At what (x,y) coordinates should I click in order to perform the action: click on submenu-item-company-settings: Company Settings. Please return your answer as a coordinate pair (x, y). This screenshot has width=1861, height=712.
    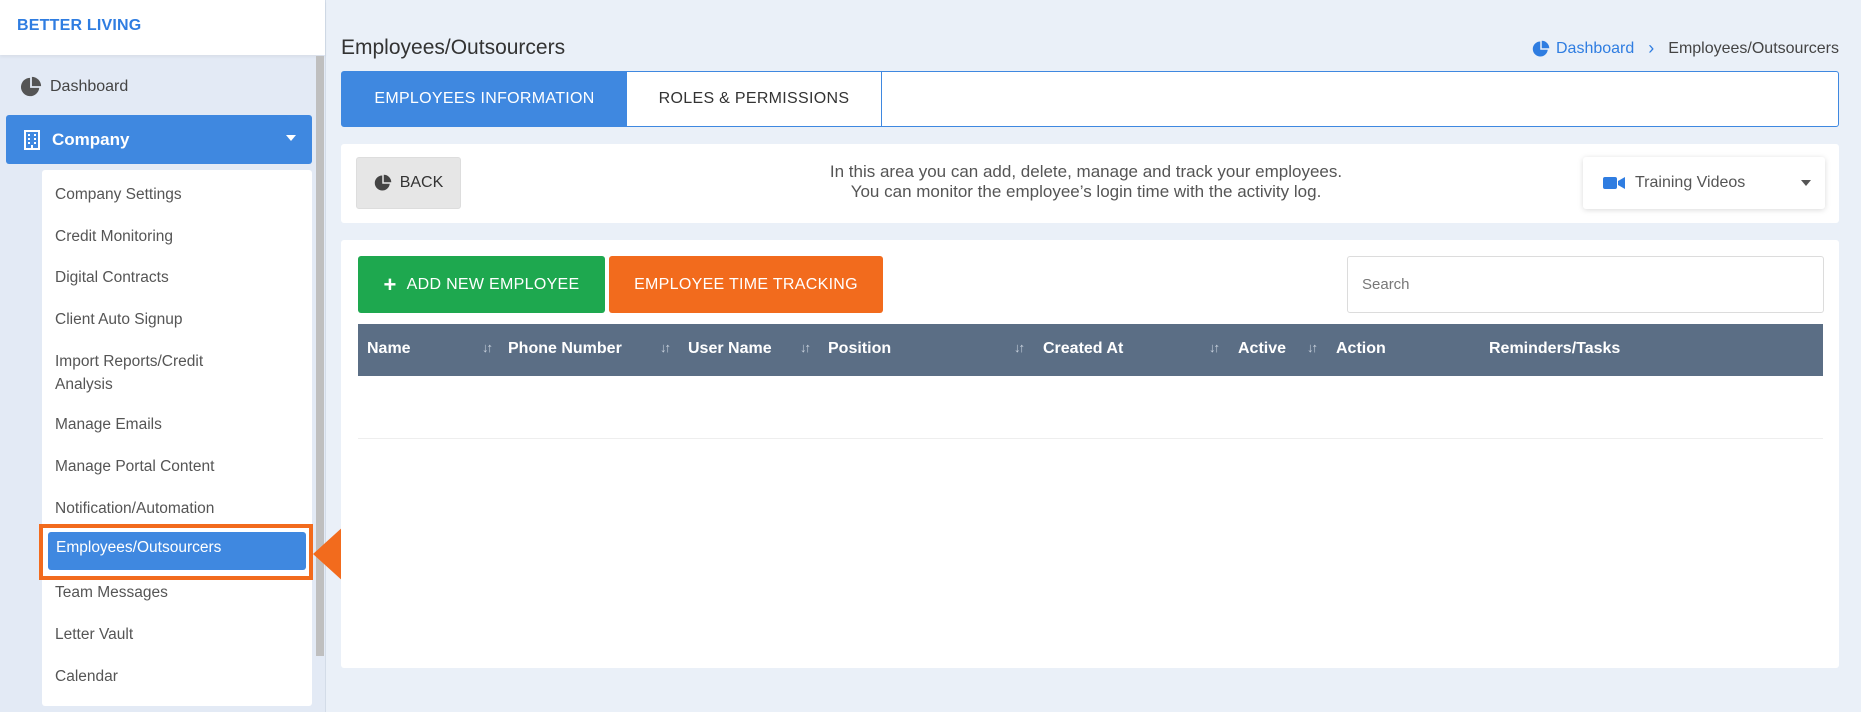
    Looking at the image, I should click on (180, 194).